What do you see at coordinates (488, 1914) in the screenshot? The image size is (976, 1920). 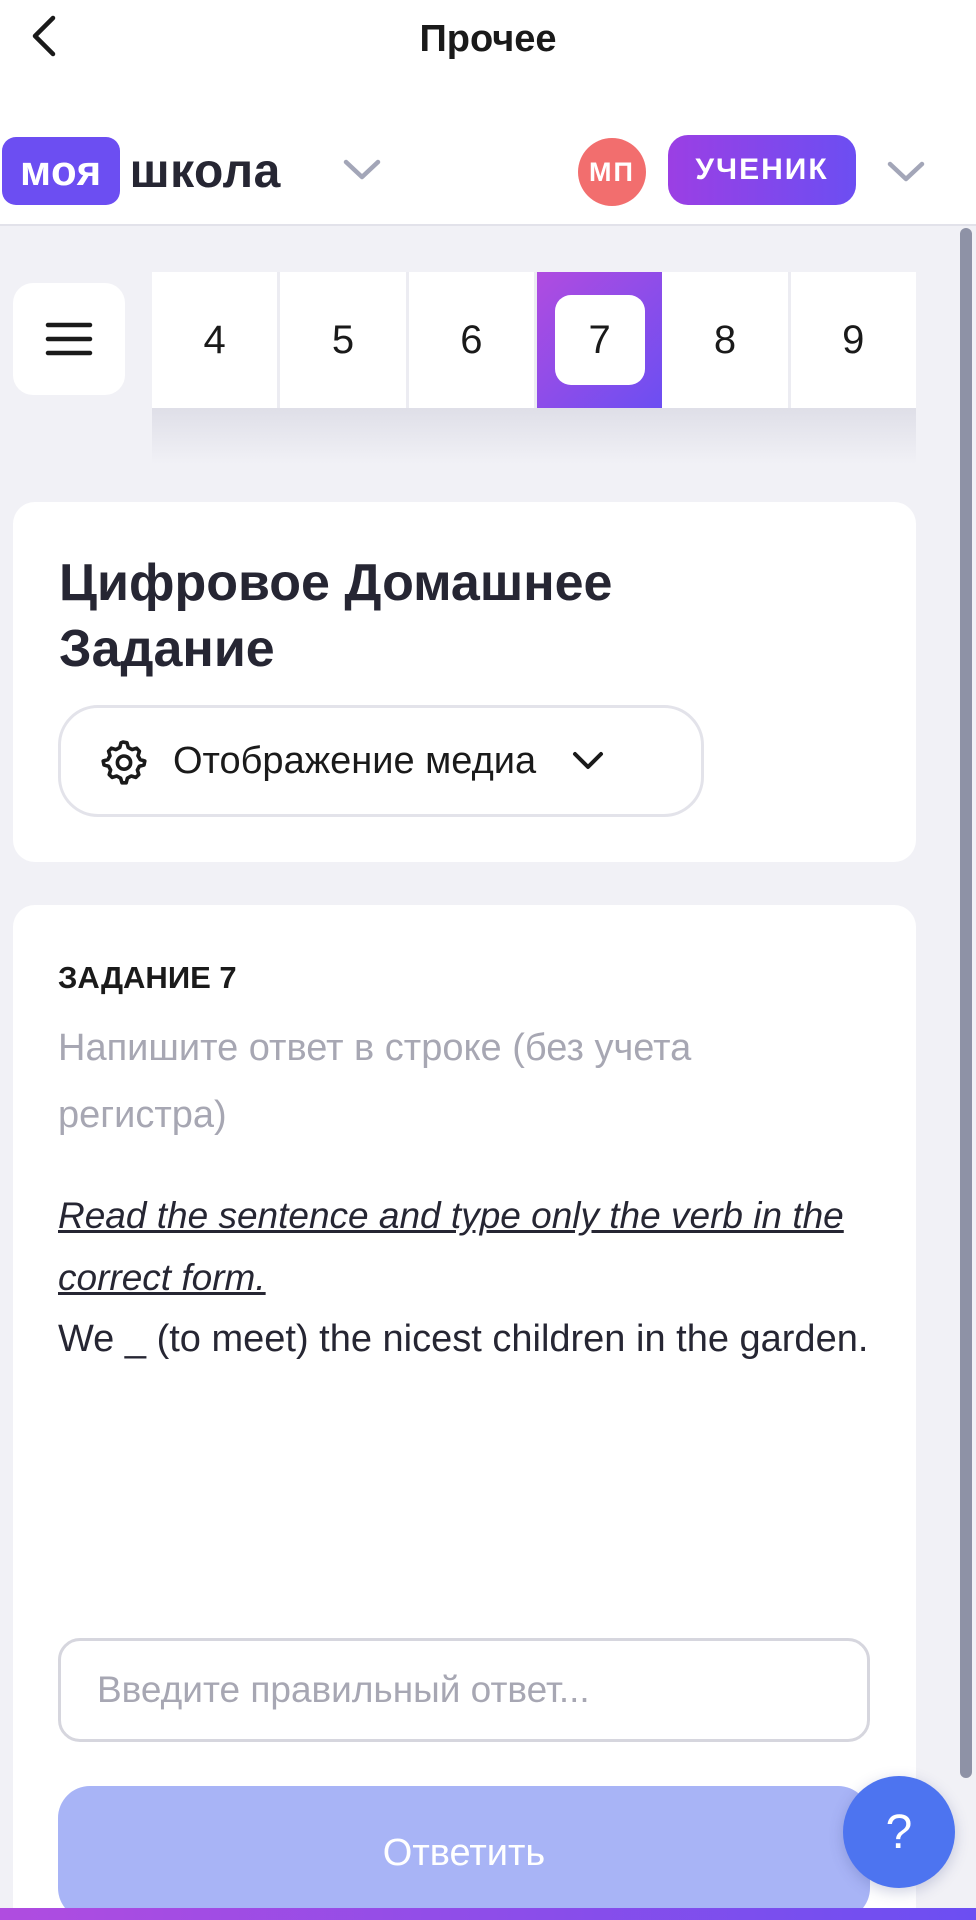 I see `bottom-accent-bar` at bounding box center [488, 1914].